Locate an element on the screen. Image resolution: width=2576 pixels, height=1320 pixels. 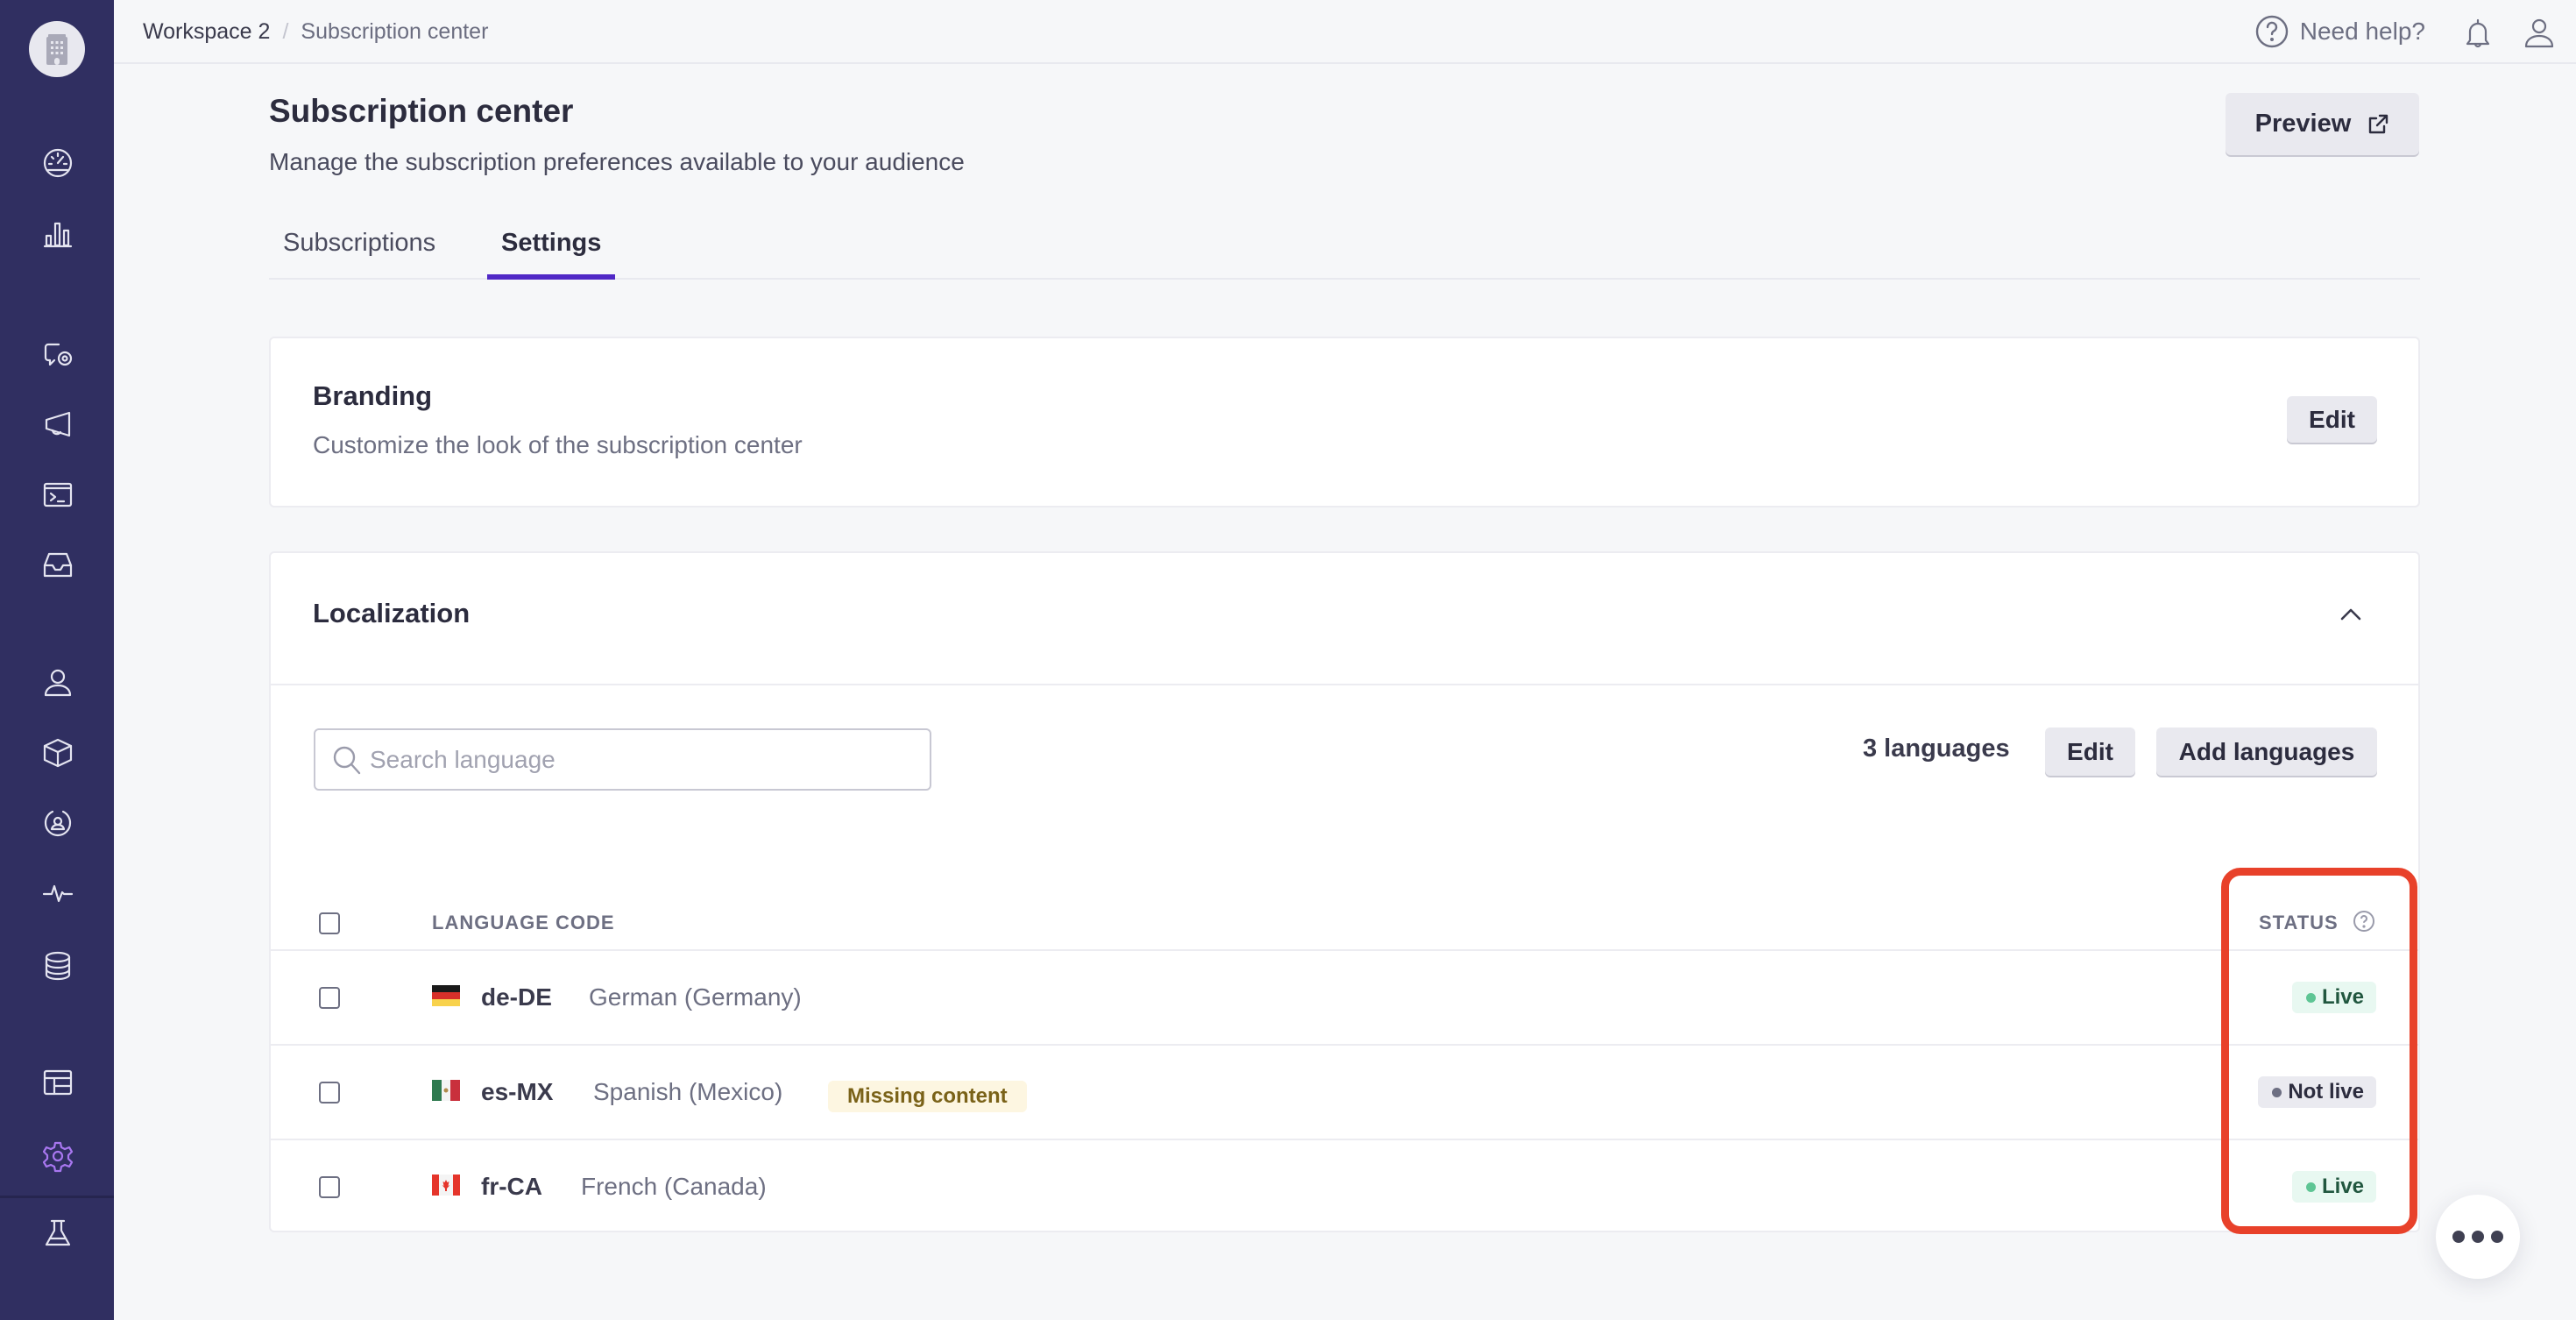
nav-segments is located at coordinates (57, 823).